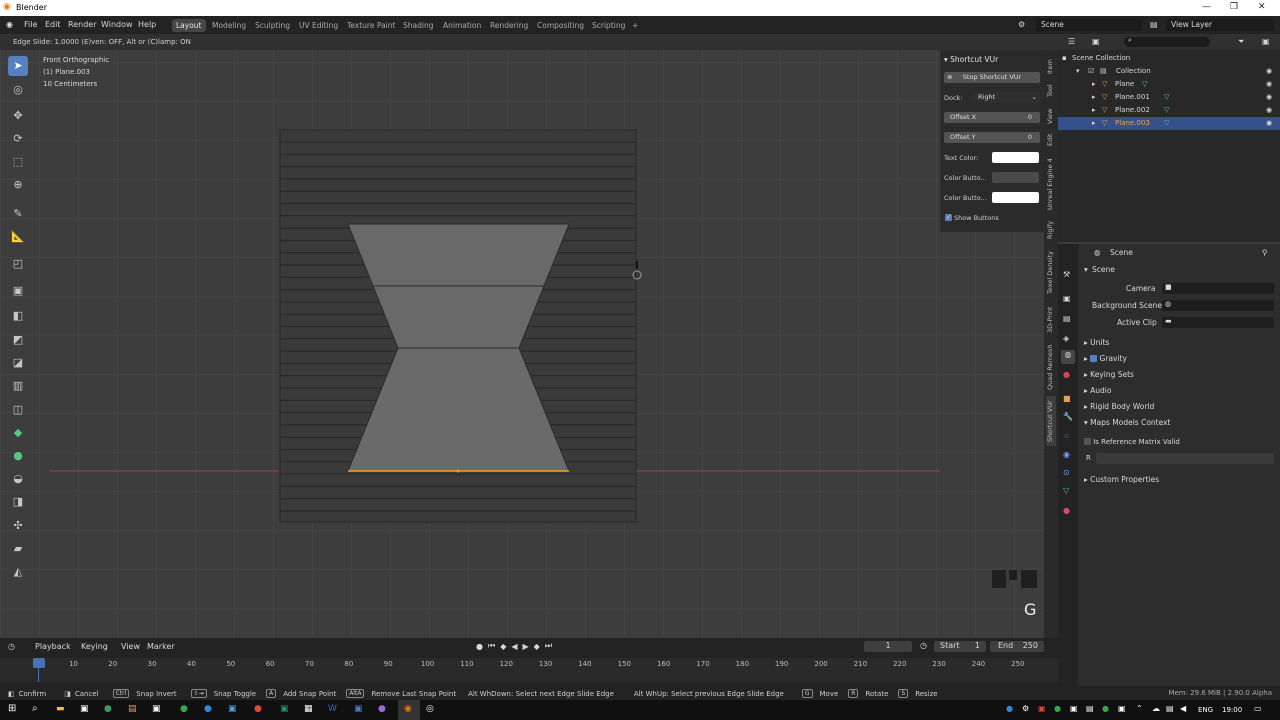 The image size is (1280, 720). What do you see at coordinates (12, 708) in the screenshot?
I see `windows-start-icon: ⊞` at bounding box center [12, 708].